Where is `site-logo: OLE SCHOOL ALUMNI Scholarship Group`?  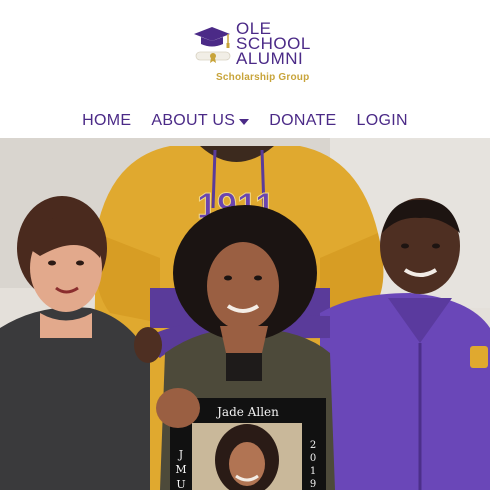 site-logo: OLE SCHOOL ALUMNI Scholarship Group is located at coordinates (262, 53).